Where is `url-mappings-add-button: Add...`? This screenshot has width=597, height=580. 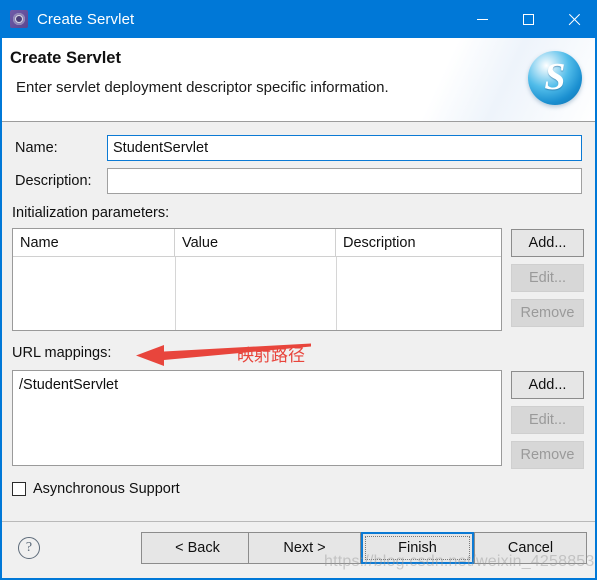
url-mappings-add-button: Add... is located at coordinates (547, 385).